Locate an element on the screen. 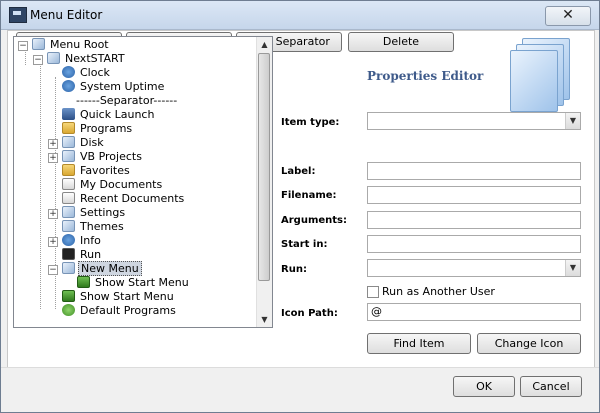 The height and width of the screenshot is (413, 600). folder-icon is located at coordinates (68, 128).